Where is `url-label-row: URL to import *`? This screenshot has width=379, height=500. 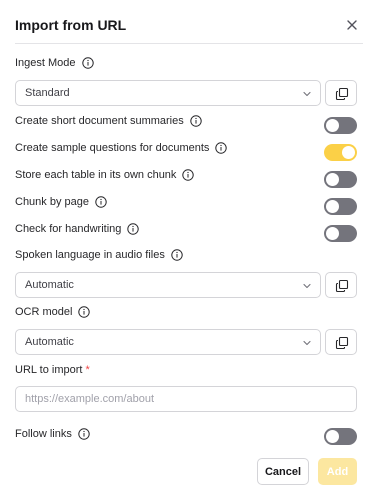
url-label-row: URL to import * is located at coordinates (52, 370).